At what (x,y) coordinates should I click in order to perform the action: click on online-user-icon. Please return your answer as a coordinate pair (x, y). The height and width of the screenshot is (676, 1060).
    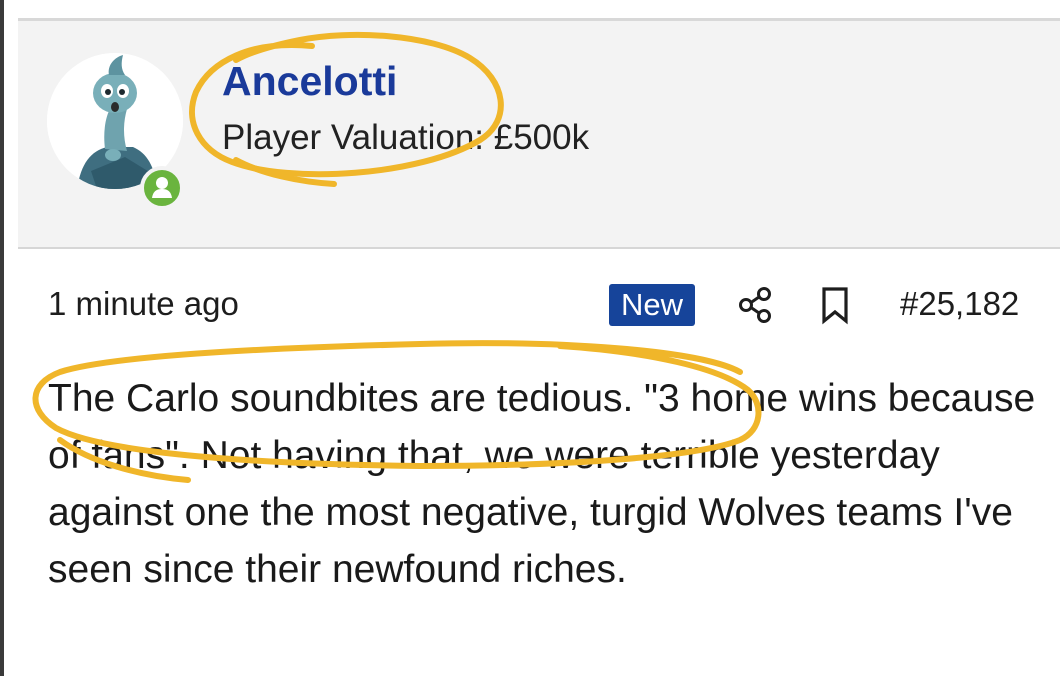
    Looking at the image, I should click on (162, 187).